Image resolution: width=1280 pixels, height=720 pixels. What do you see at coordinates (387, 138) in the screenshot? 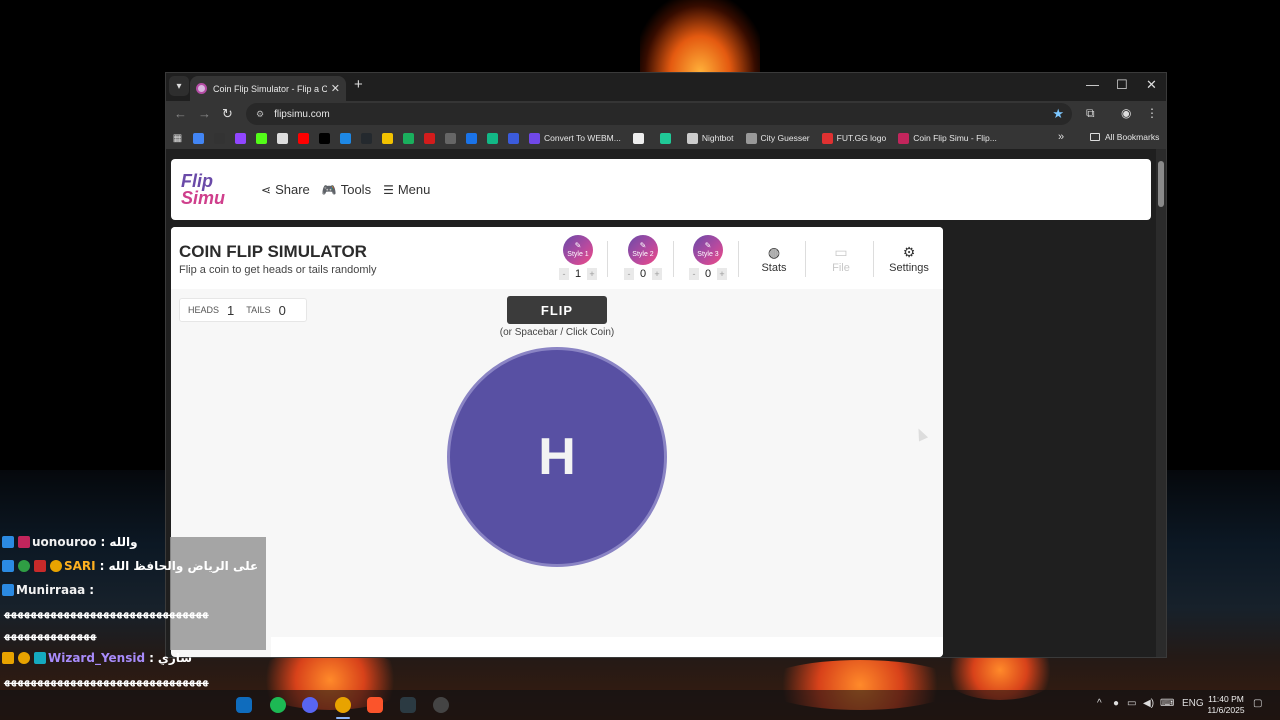
I see `yellow-icon` at bounding box center [387, 138].